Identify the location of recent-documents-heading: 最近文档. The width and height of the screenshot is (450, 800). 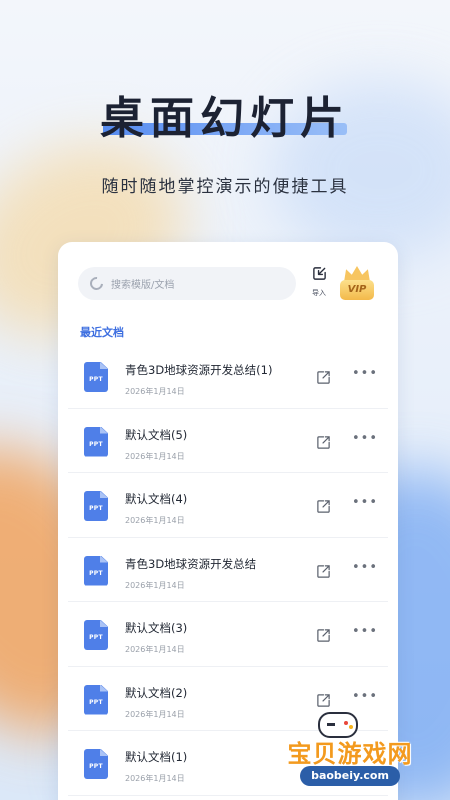
(102, 332).